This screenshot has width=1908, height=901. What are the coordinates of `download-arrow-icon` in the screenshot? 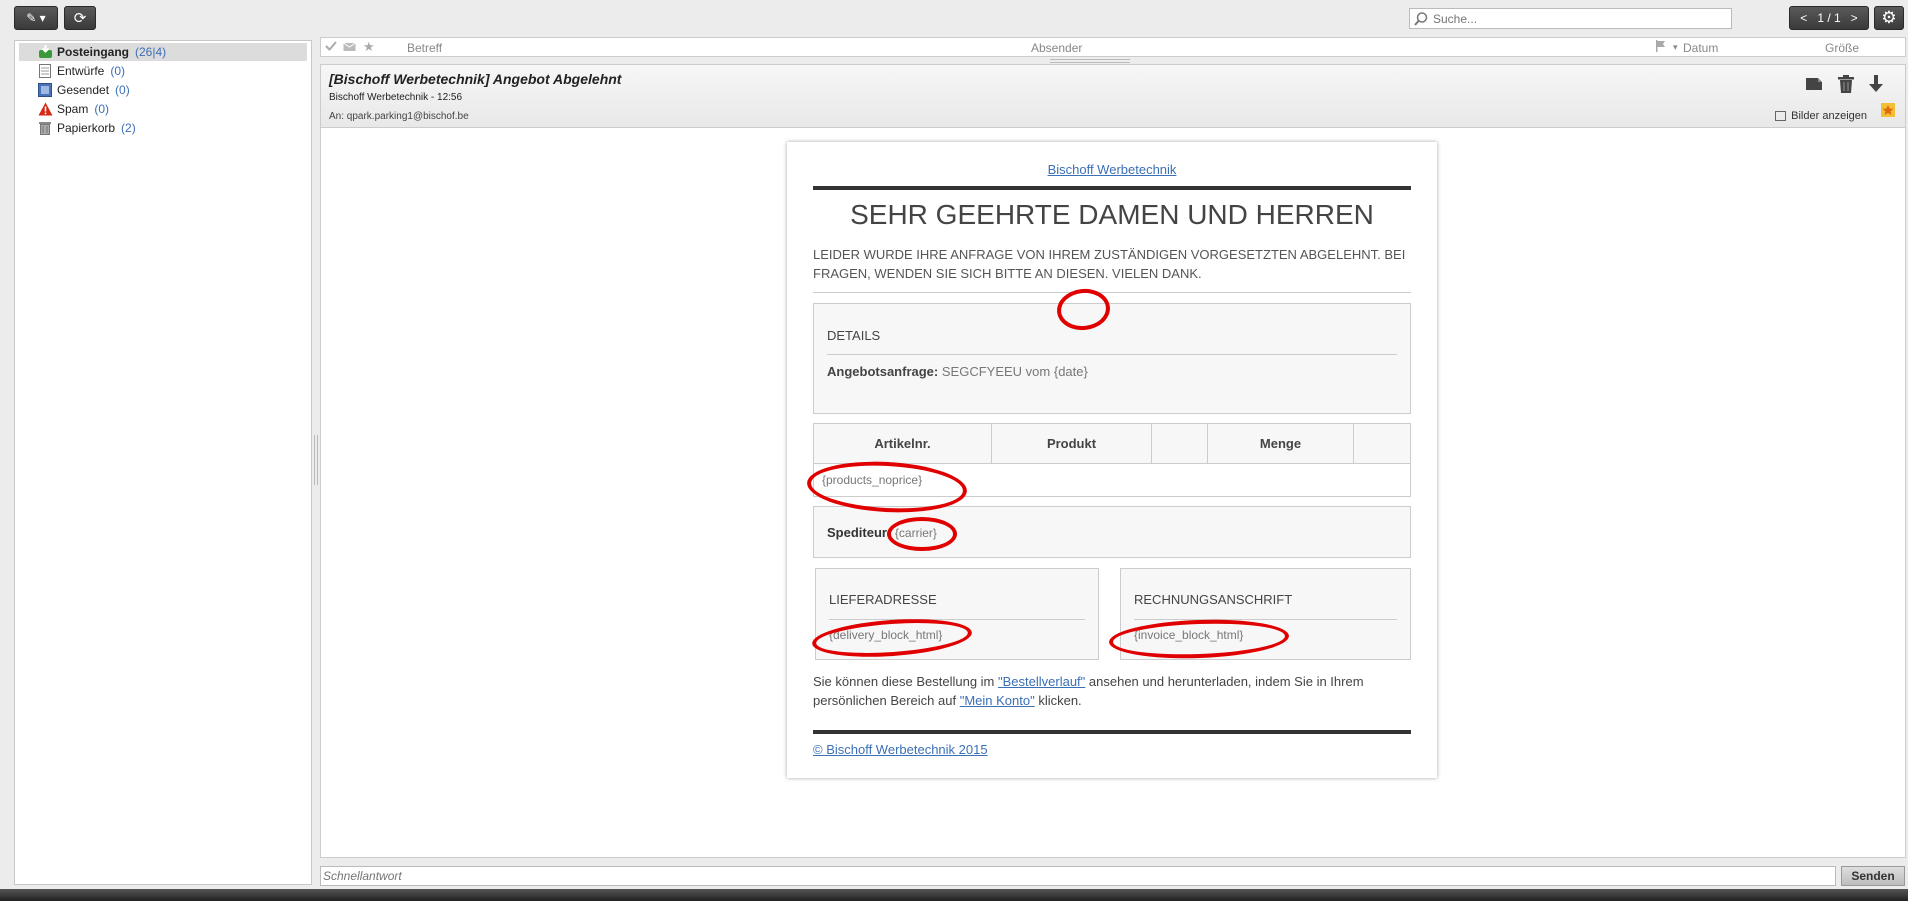 It's located at (1876, 83).